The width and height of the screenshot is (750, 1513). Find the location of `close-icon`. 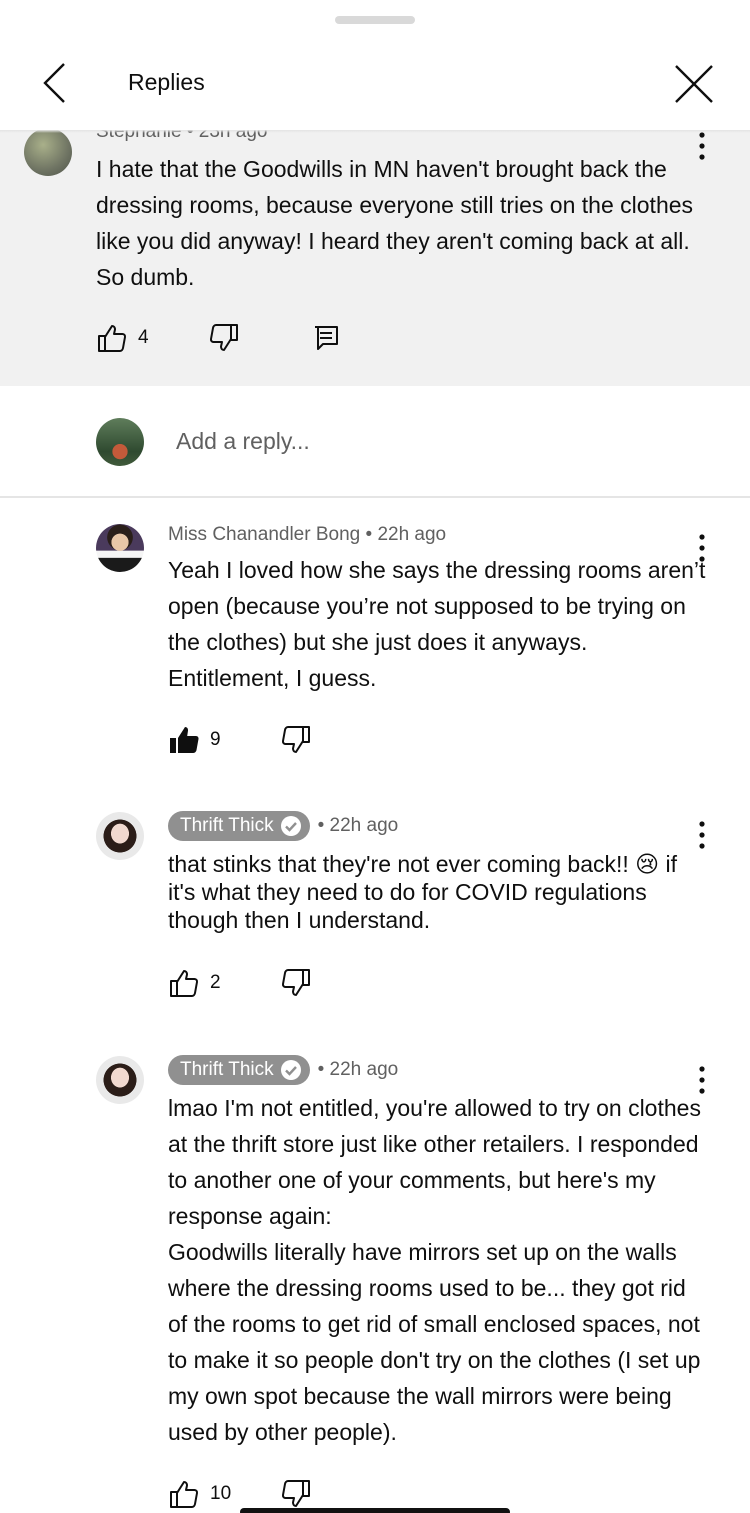

close-icon is located at coordinates (694, 84).